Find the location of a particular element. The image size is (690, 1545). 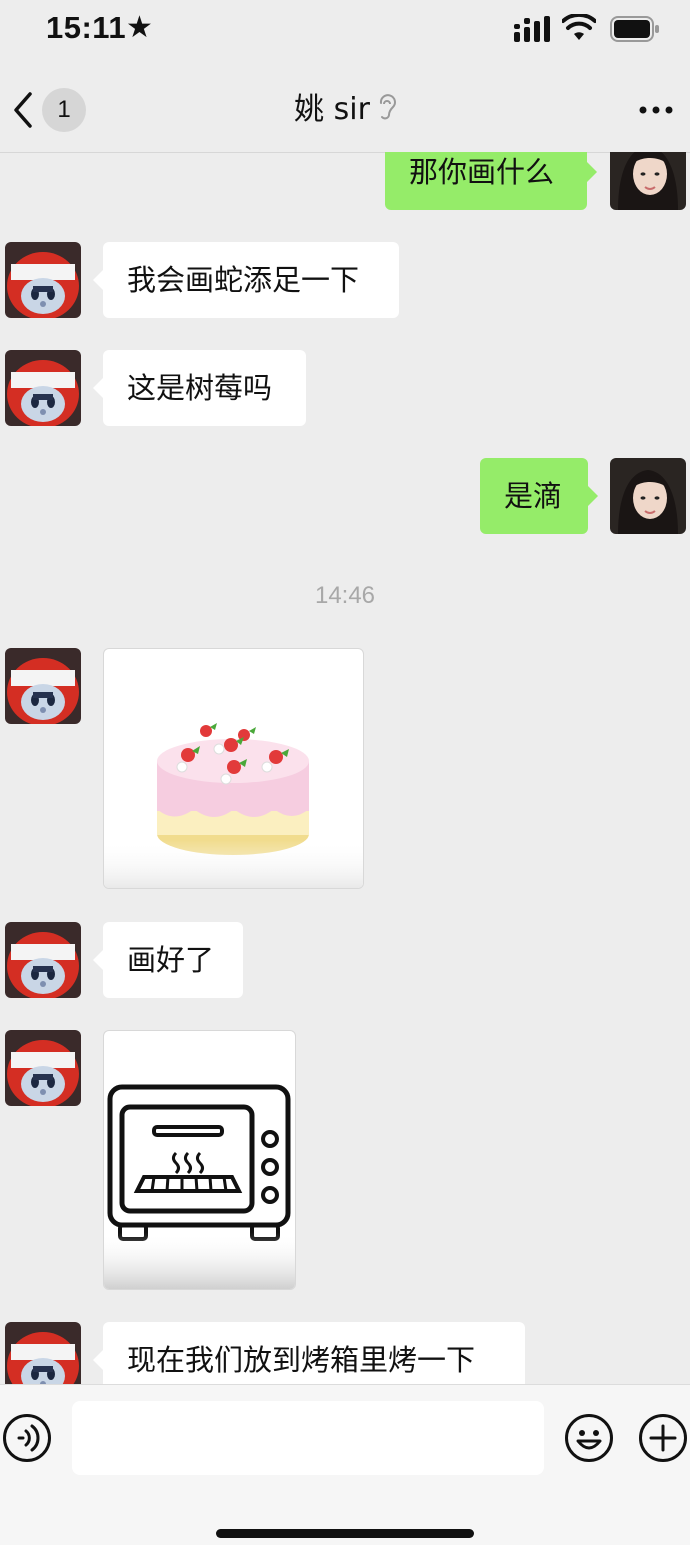

message-bubble-received: 现在我们放到烤箱里烤一下 is located at coordinates (309, 1353).